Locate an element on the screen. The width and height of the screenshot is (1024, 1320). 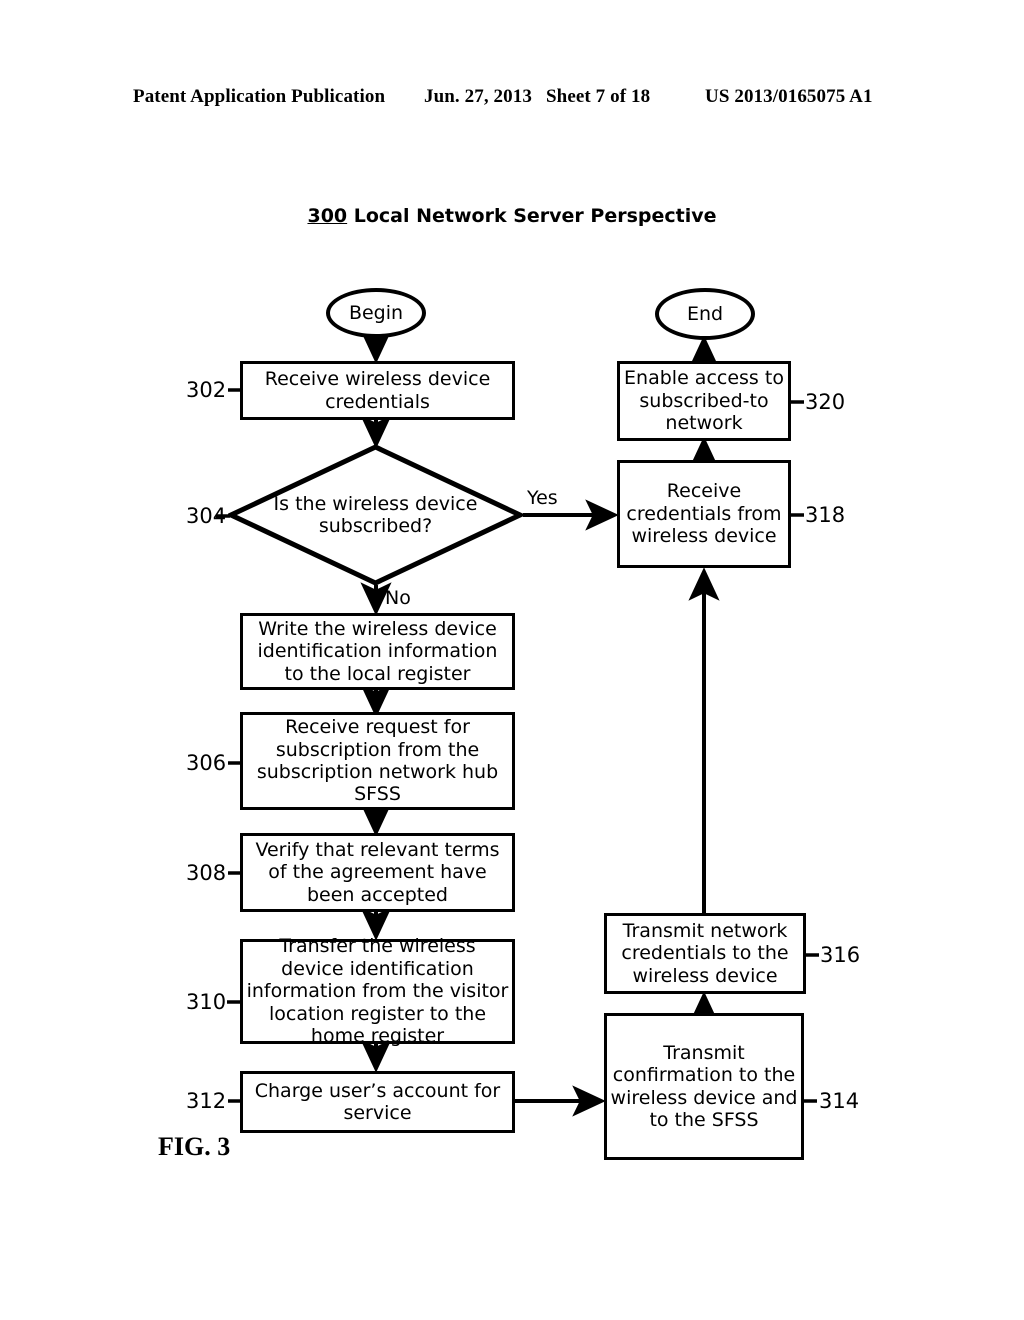
node-302-receive-credentials: Receive wireless device credentials is located at coordinates (377, 390).